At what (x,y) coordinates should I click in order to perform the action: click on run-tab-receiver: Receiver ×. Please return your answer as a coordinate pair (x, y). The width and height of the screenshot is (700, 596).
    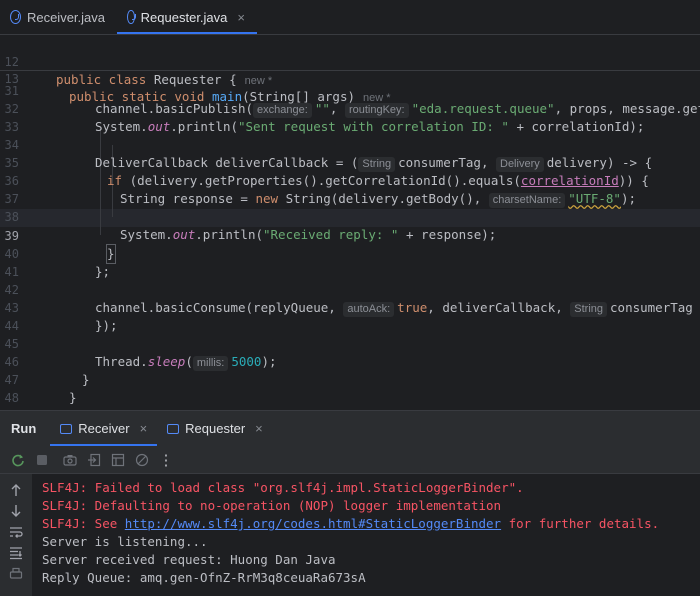
    Looking at the image, I should click on (104, 428).